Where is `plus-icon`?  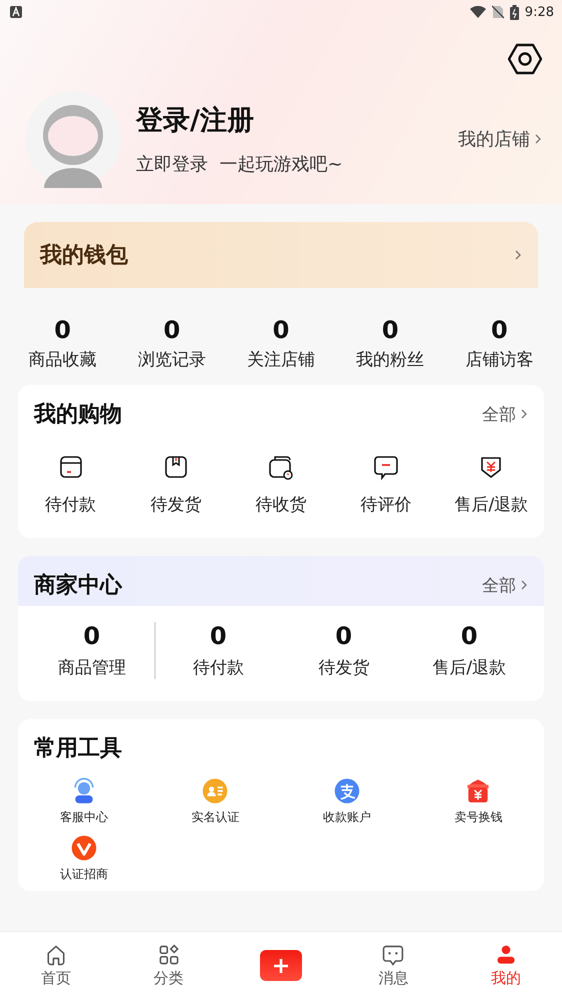
plus-icon is located at coordinates (280, 966).